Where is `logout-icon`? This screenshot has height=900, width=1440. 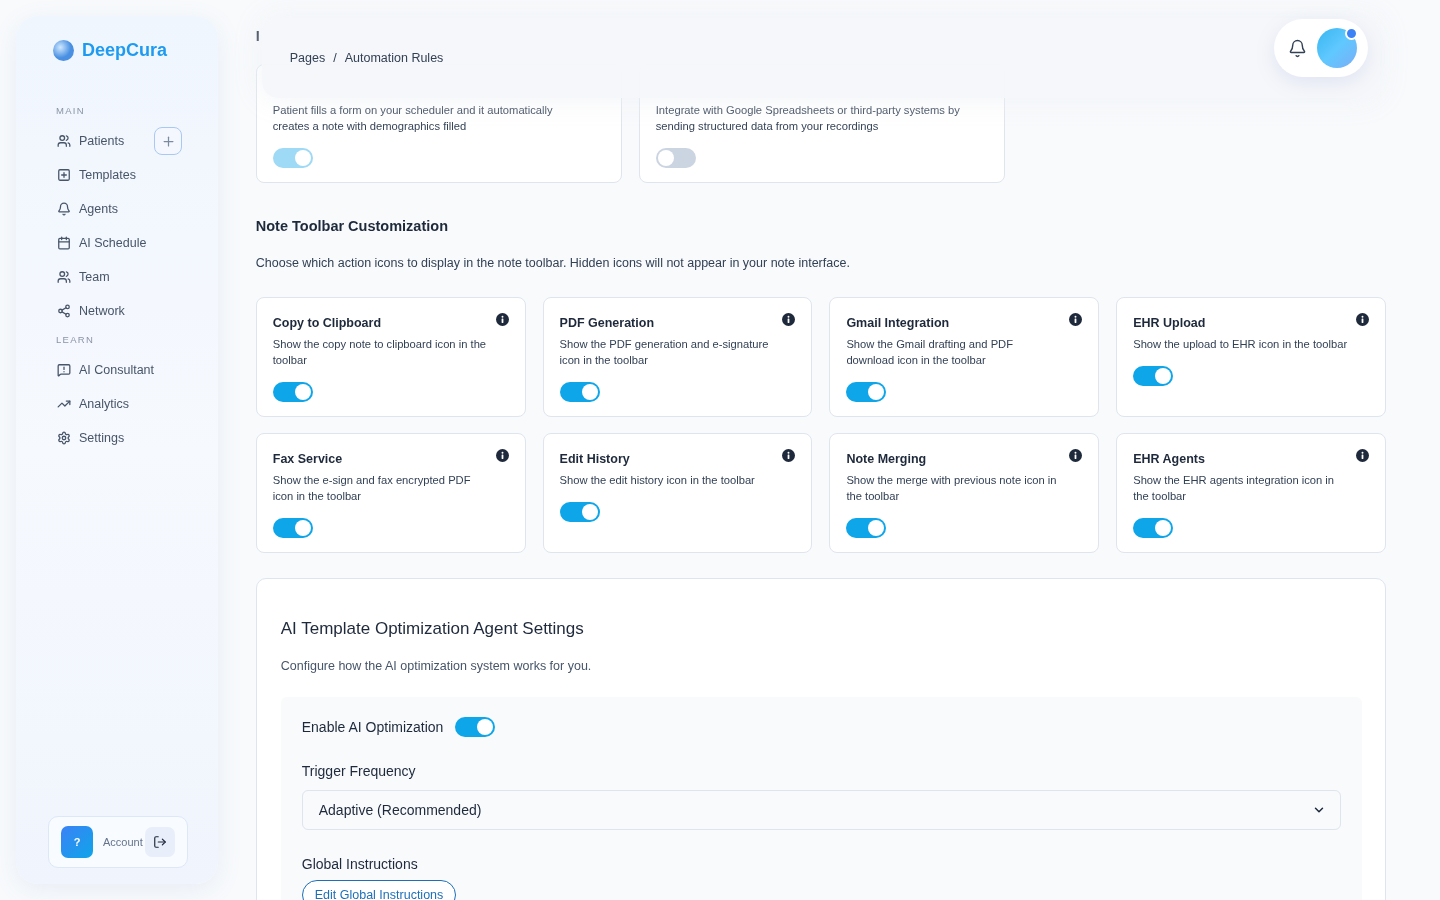
logout-icon is located at coordinates (159, 842).